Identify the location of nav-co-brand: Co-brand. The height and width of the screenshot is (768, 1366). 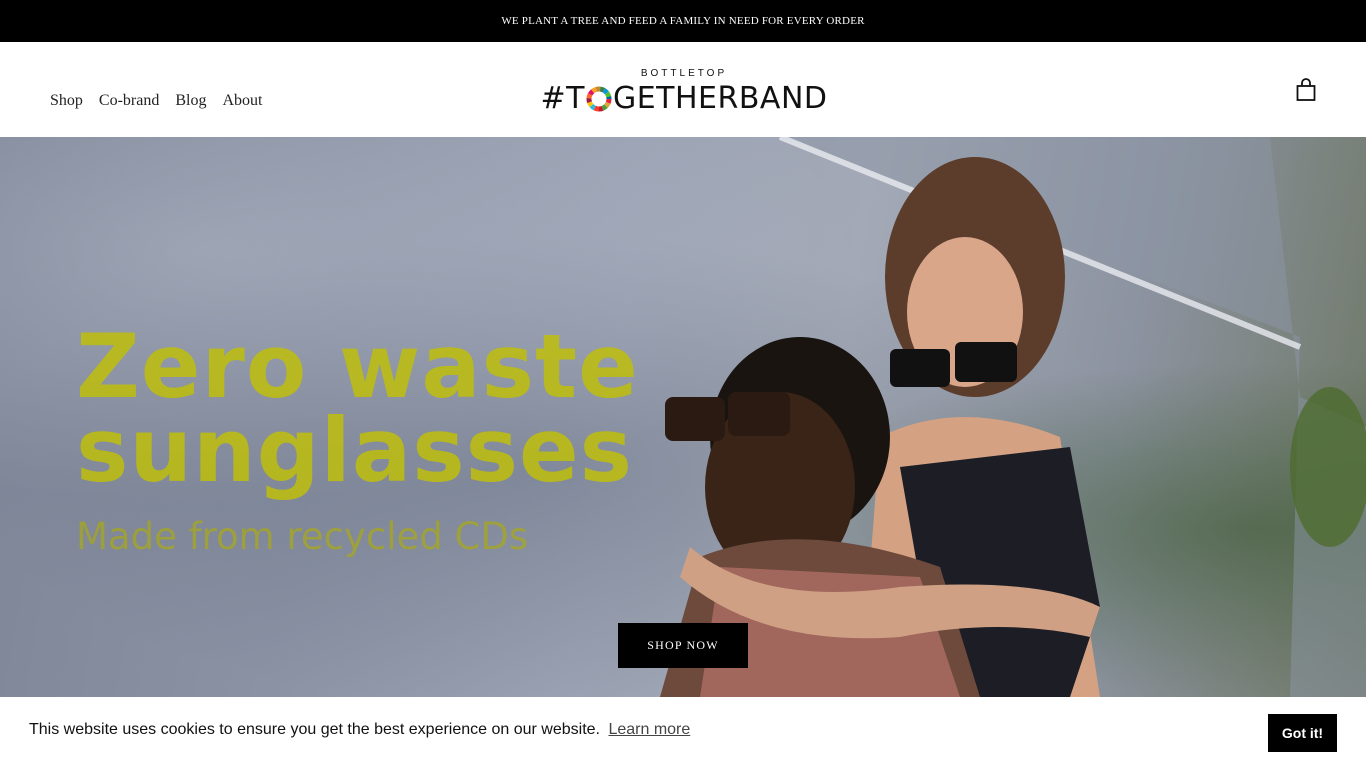
(129, 101).